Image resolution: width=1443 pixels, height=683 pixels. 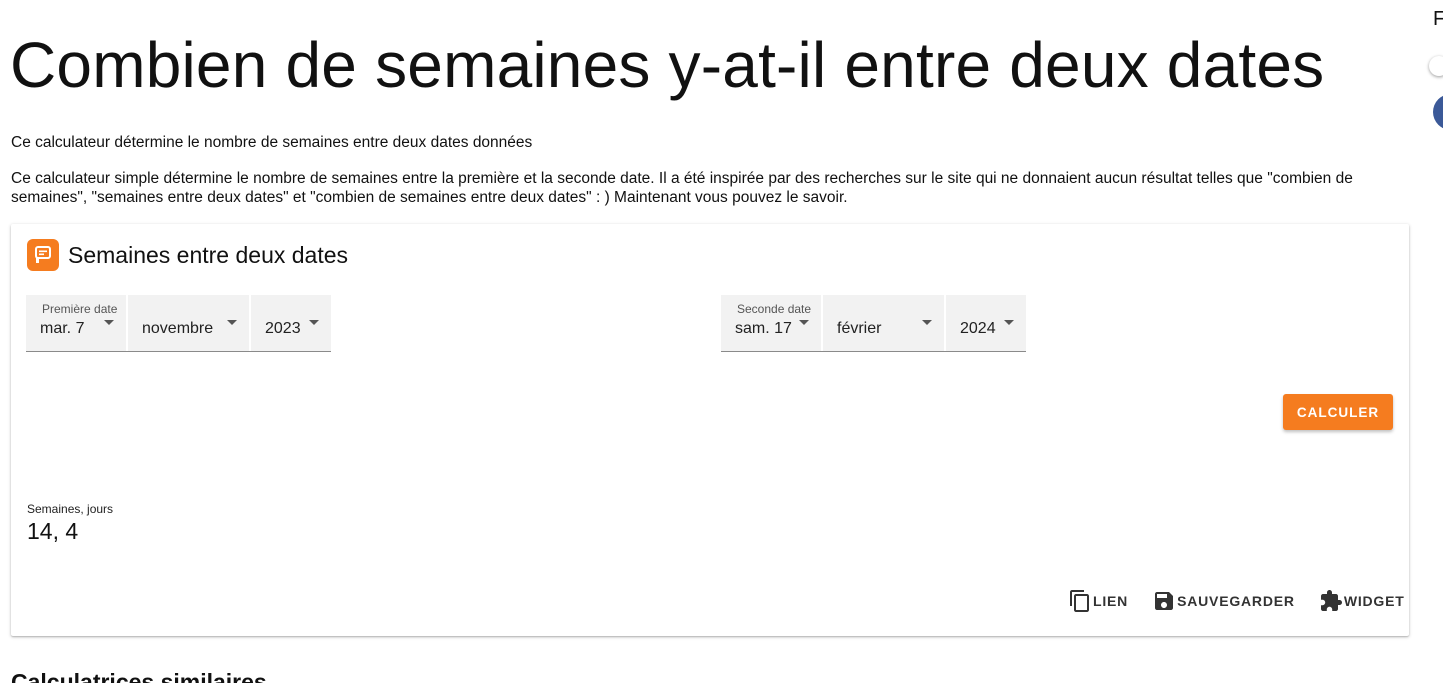 I want to click on puzzle-icon, so click(x=1331, y=600).